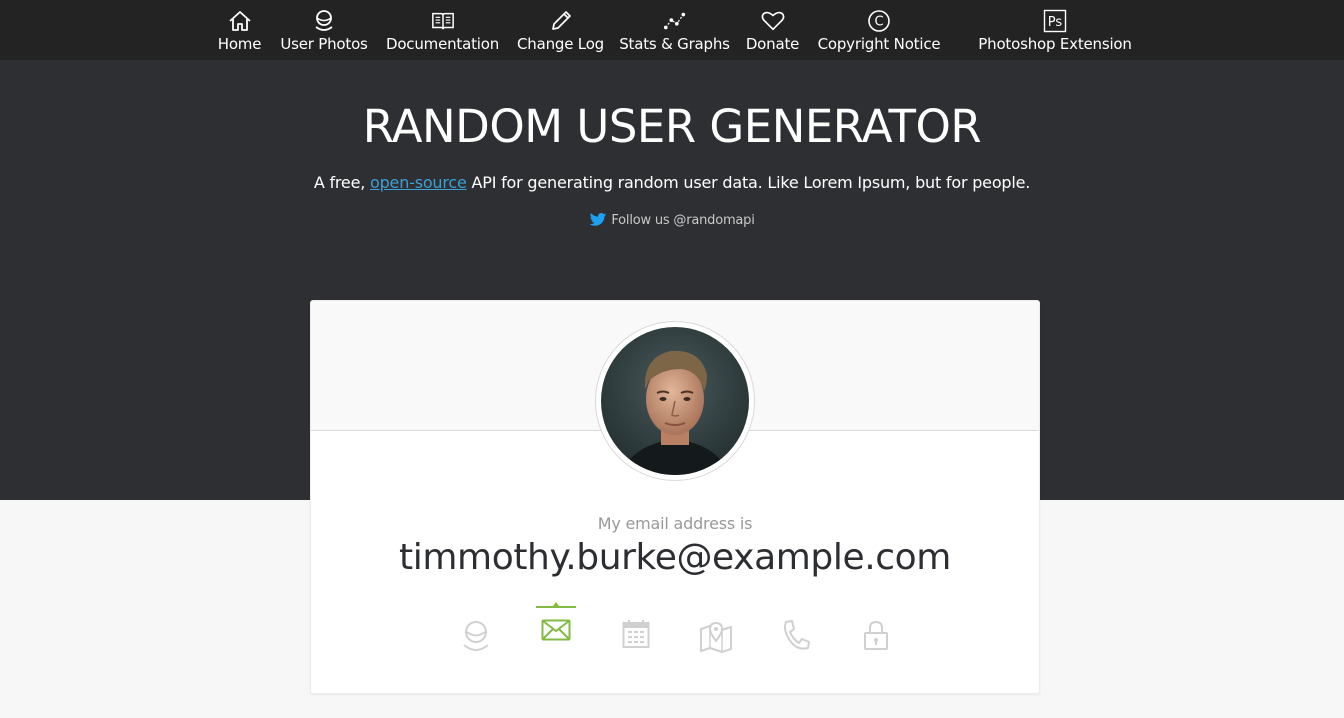  Describe the element at coordinates (598, 220) in the screenshot. I see `twitter-bird-icon` at that location.